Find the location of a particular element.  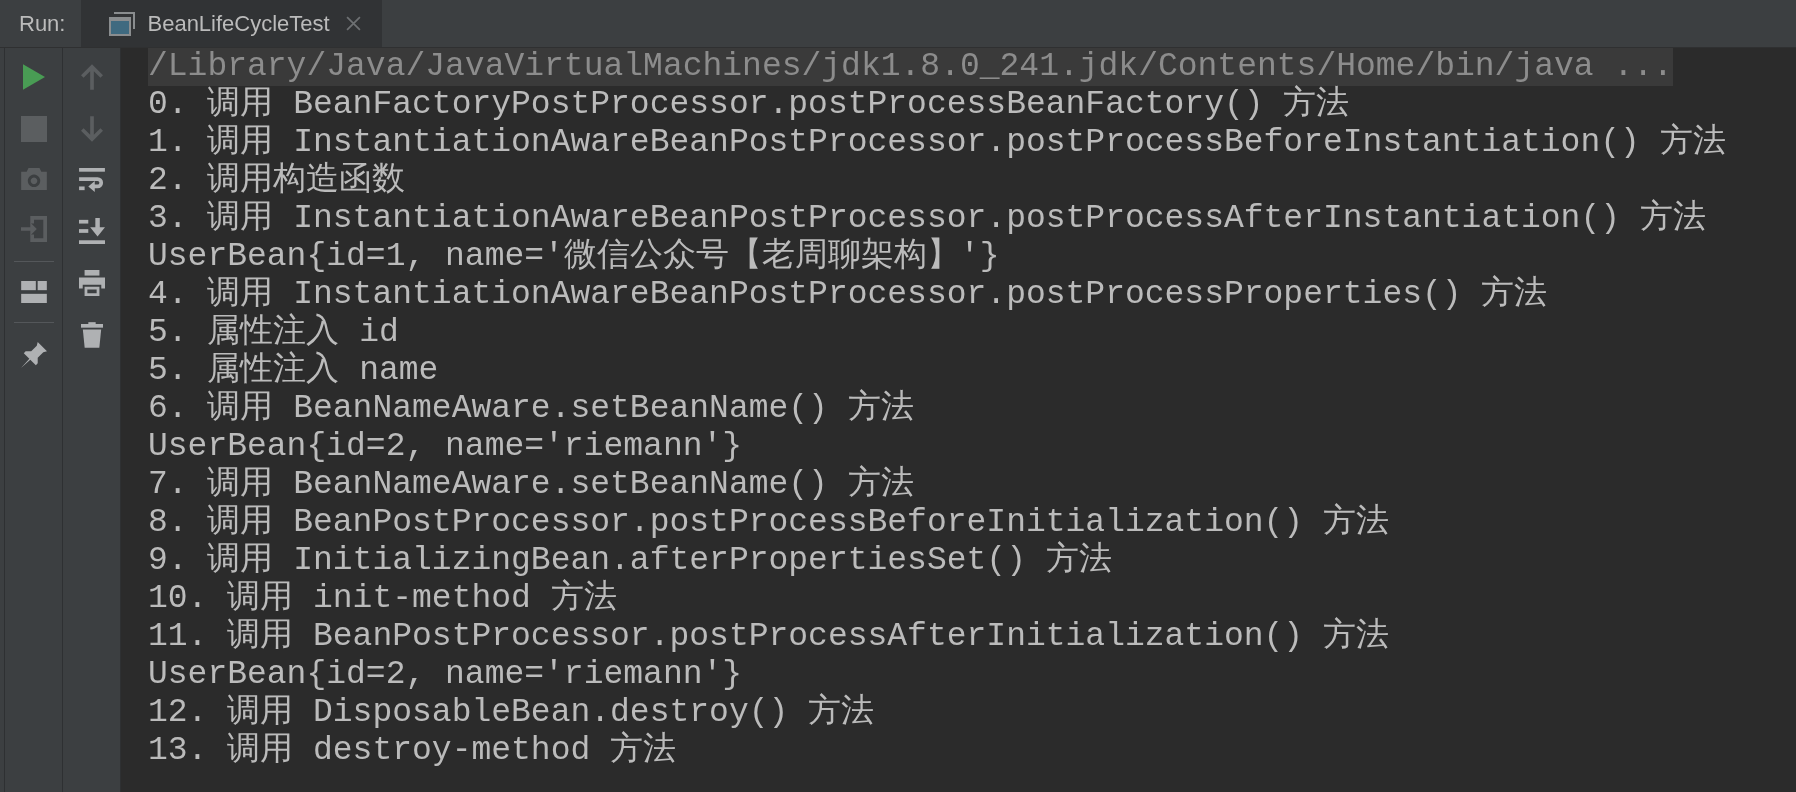

output-line: 1. 调用 InstantiationAwareBeanPostProcessor.postProcessBeforeInstantiation() 方法 is located at coordinates (937, 143).